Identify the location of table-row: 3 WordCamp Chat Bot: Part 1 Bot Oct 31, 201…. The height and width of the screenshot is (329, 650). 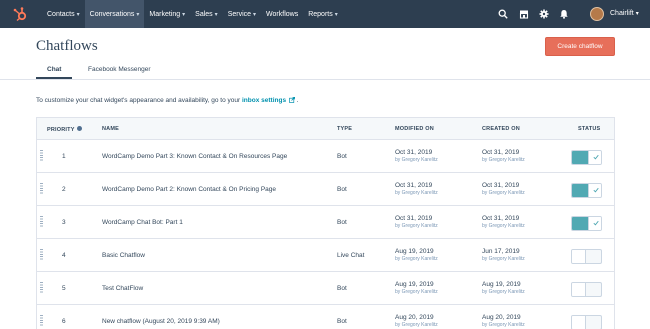
(325, 222).